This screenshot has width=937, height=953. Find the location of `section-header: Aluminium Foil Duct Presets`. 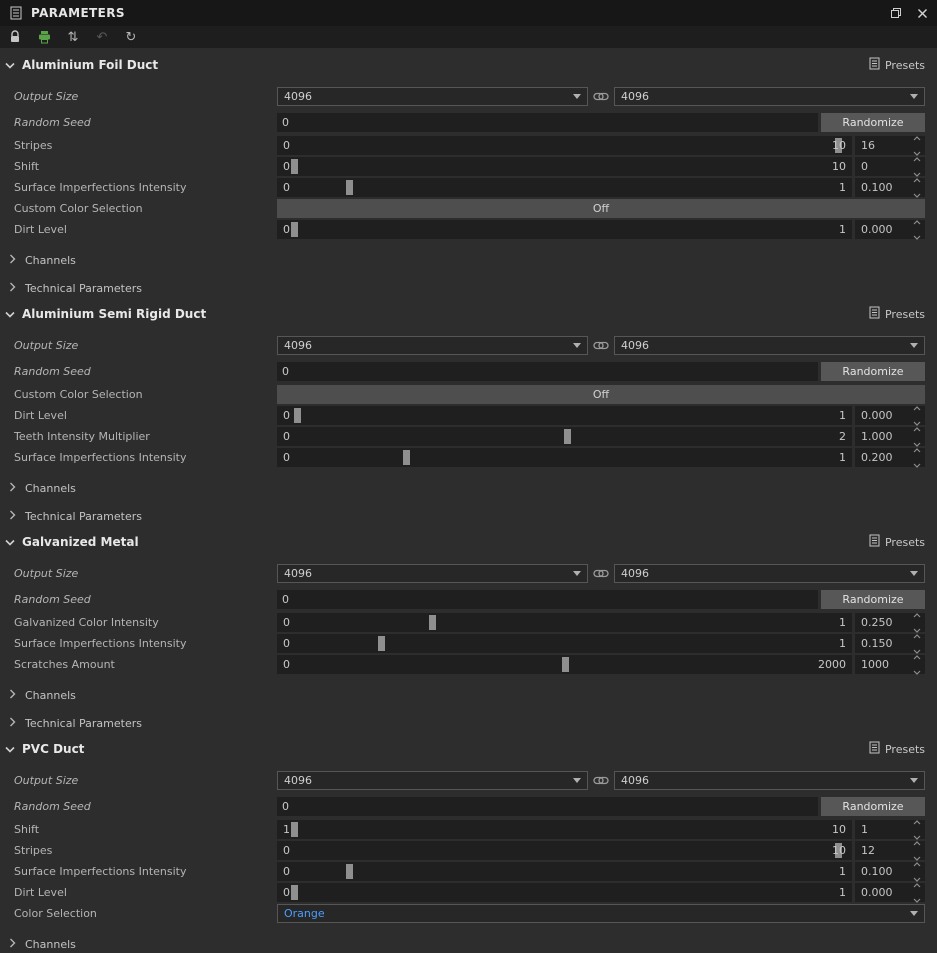

section-header: Aluminium Foil Duct Presets is located at coordinates (468, 65).